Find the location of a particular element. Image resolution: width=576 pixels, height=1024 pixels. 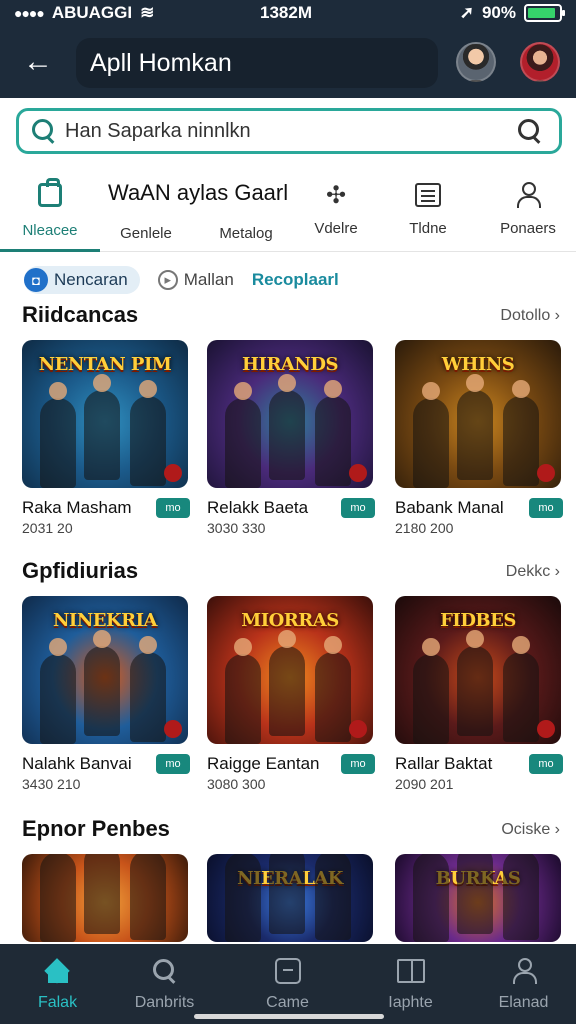

chip-link: Recoplaarl is located at coordinates (295, 280).